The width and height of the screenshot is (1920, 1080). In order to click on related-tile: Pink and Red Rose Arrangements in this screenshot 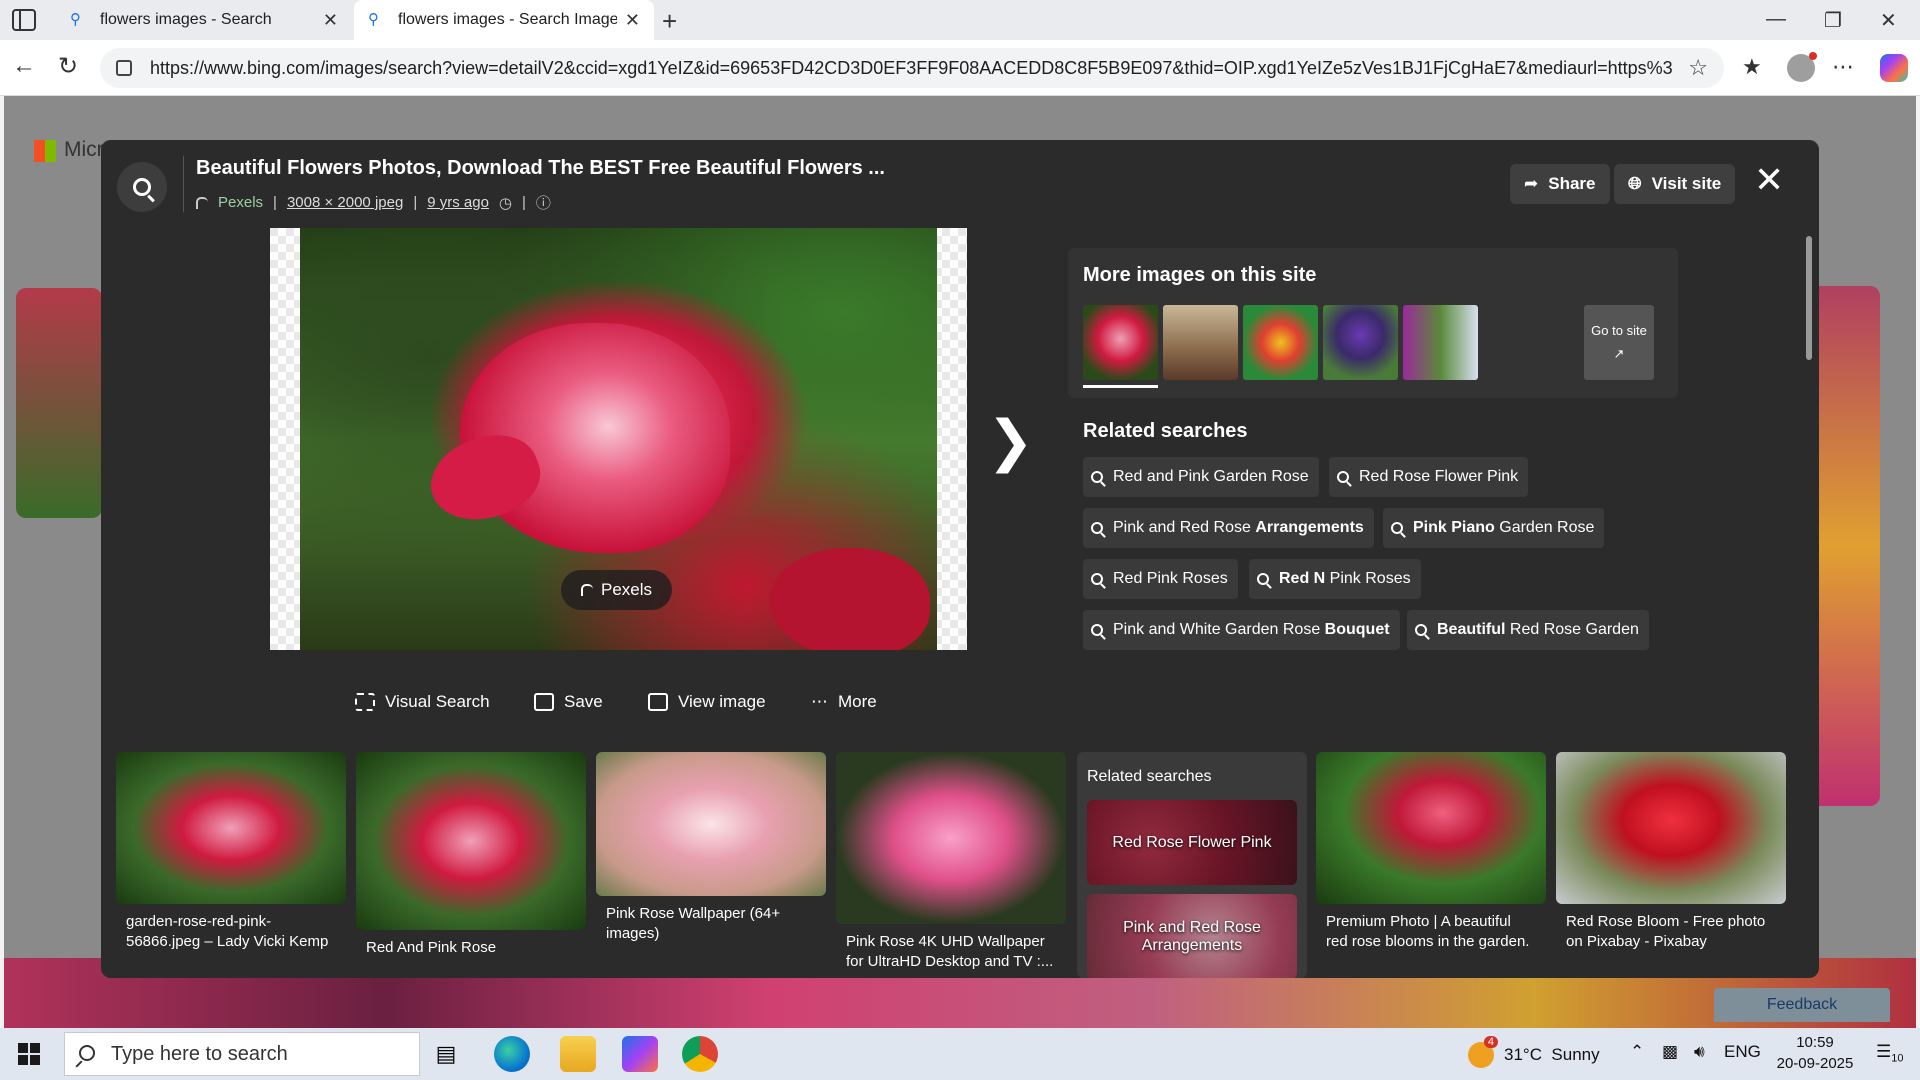, I will do `click(1192, 936)`.